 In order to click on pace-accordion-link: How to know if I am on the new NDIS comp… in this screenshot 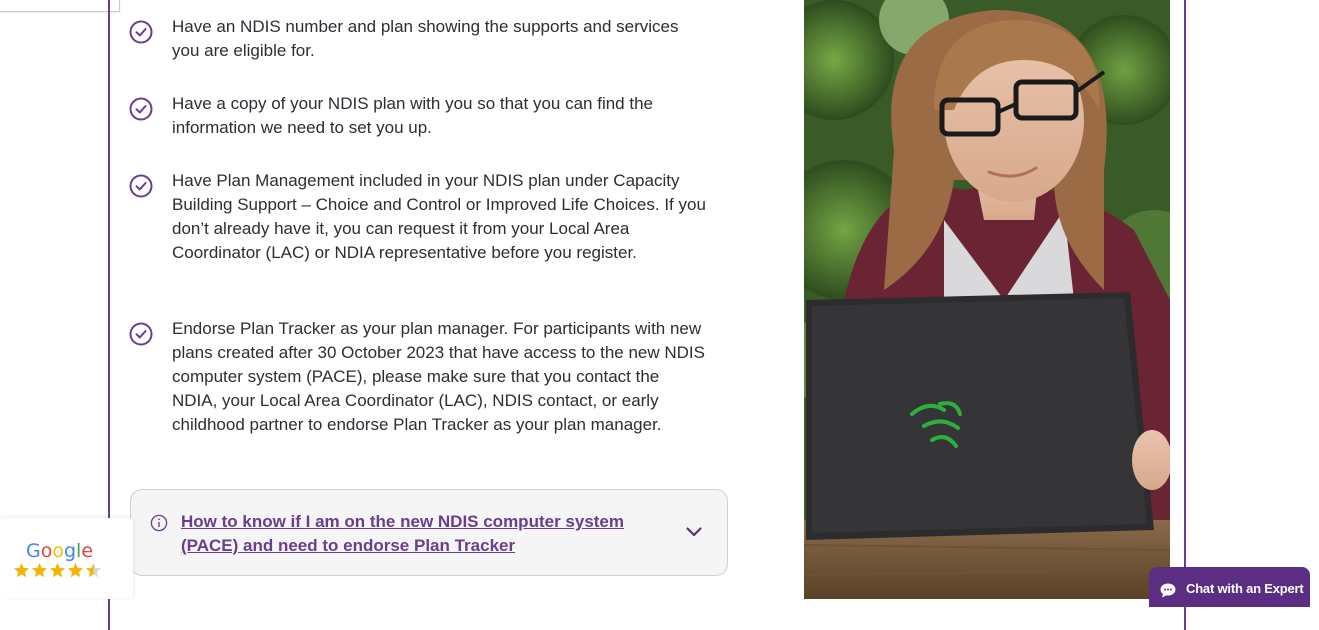, I will do `click(431, 534)`.